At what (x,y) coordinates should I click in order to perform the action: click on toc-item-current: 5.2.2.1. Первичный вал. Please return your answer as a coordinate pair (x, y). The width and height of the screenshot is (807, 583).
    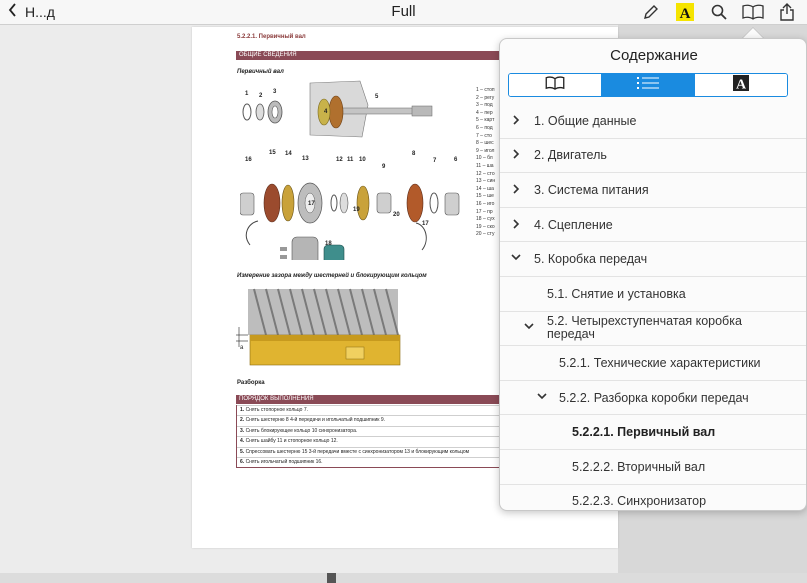
    Looking at the image, I should click on (653, 432).